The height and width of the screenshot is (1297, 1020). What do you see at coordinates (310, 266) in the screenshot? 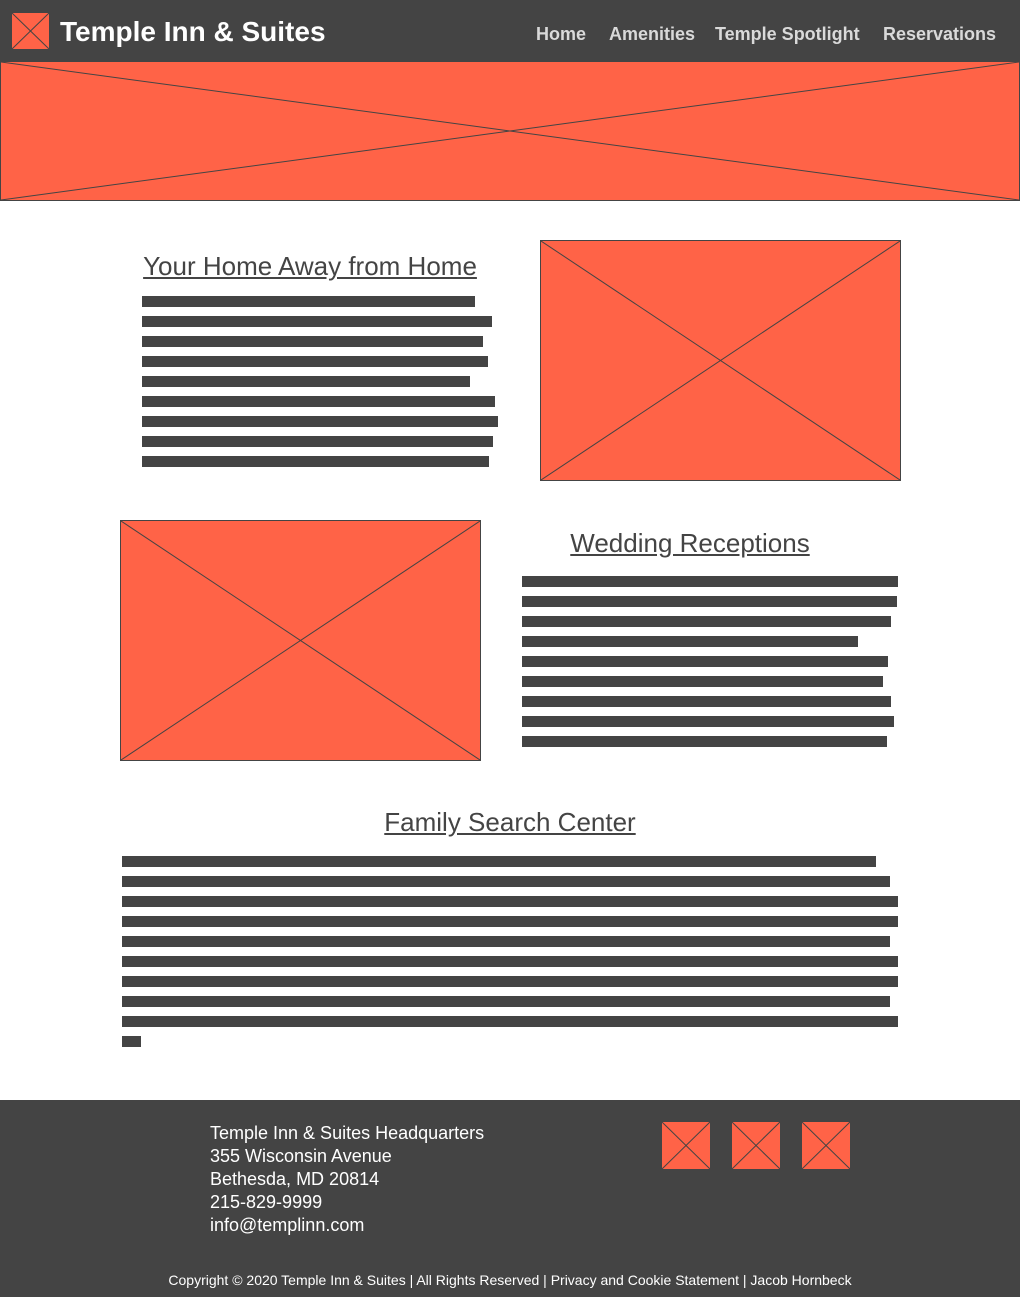
I see `home-away-heading: Your Home Away from Home` at bounding box center [310, 266].